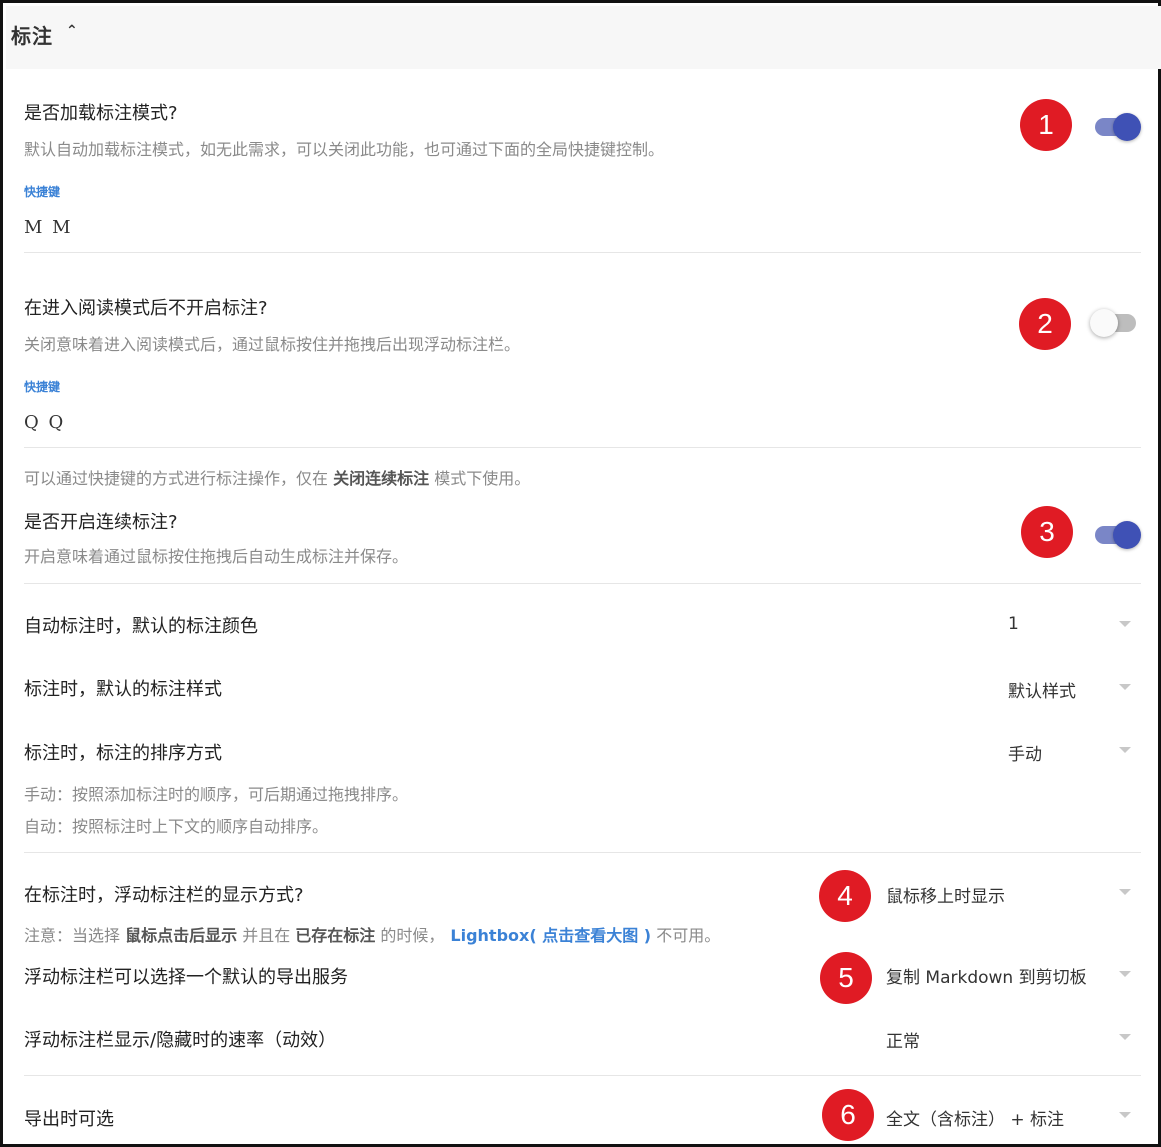 The image size is (1161, 1147). Describe the element at coordinates (1042, 689) in the screenshot. I see `default-style-select: 默认样式` at that location.